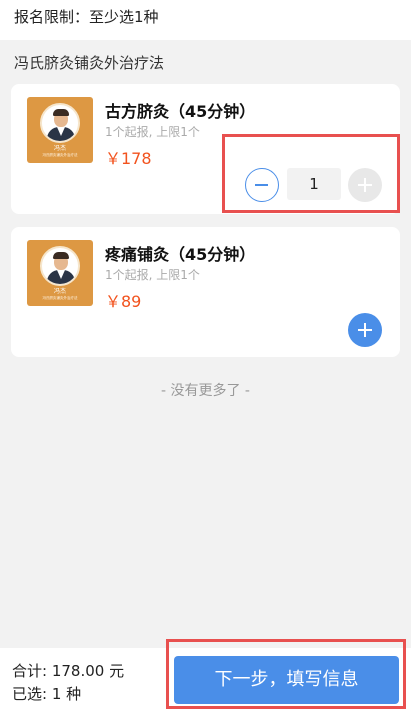  I want to click on section-title: 冯氏脐灸铺灸外治疗法, so click(89, 63).